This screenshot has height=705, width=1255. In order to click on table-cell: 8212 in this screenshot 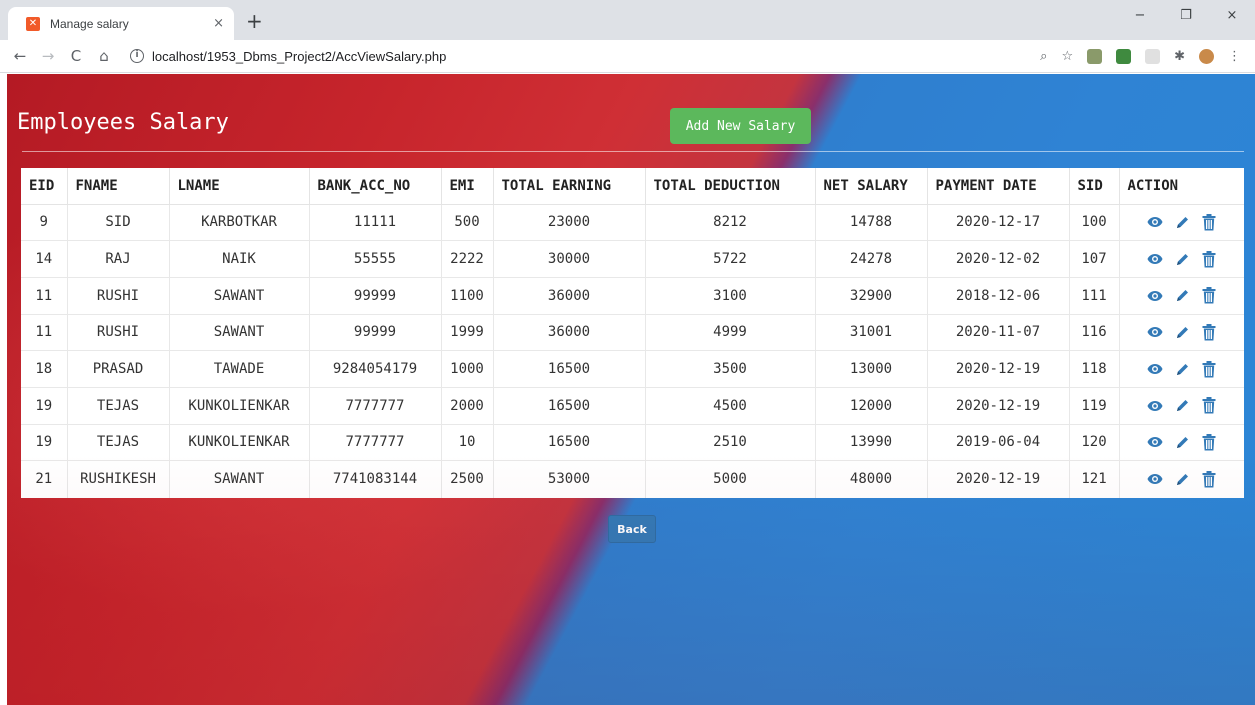, I will do `click(730, 222)`.